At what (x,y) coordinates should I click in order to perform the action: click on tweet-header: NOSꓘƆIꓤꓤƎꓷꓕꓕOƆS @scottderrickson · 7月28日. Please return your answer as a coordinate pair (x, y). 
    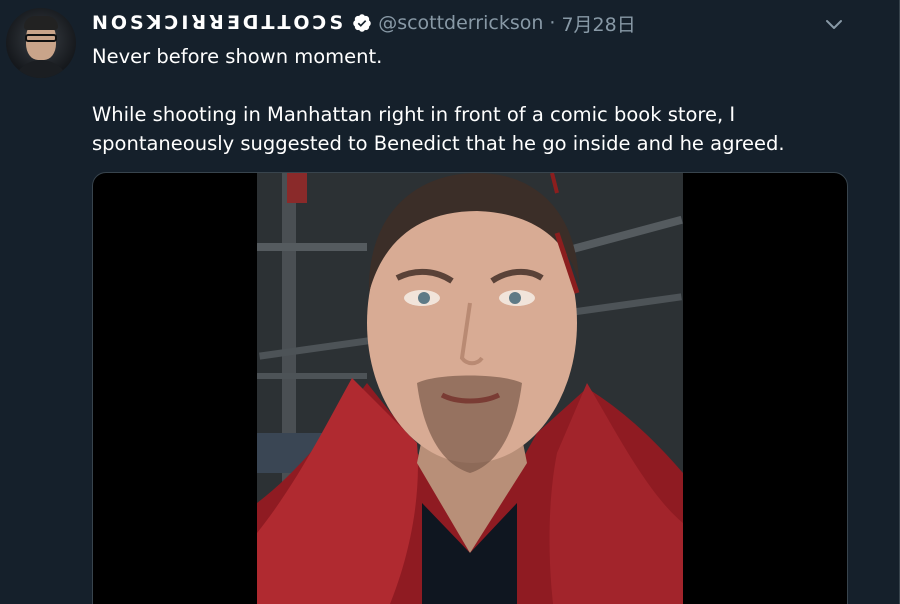
    Looking at the image, I should click on (364, 23).